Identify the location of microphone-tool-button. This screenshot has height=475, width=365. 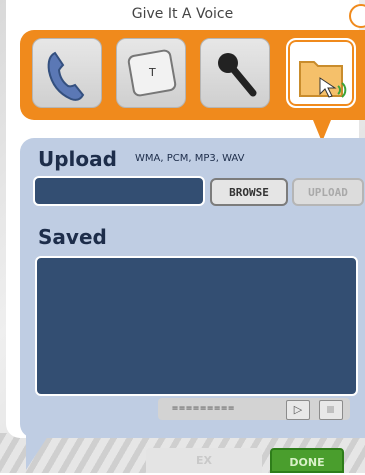
(235, 73).